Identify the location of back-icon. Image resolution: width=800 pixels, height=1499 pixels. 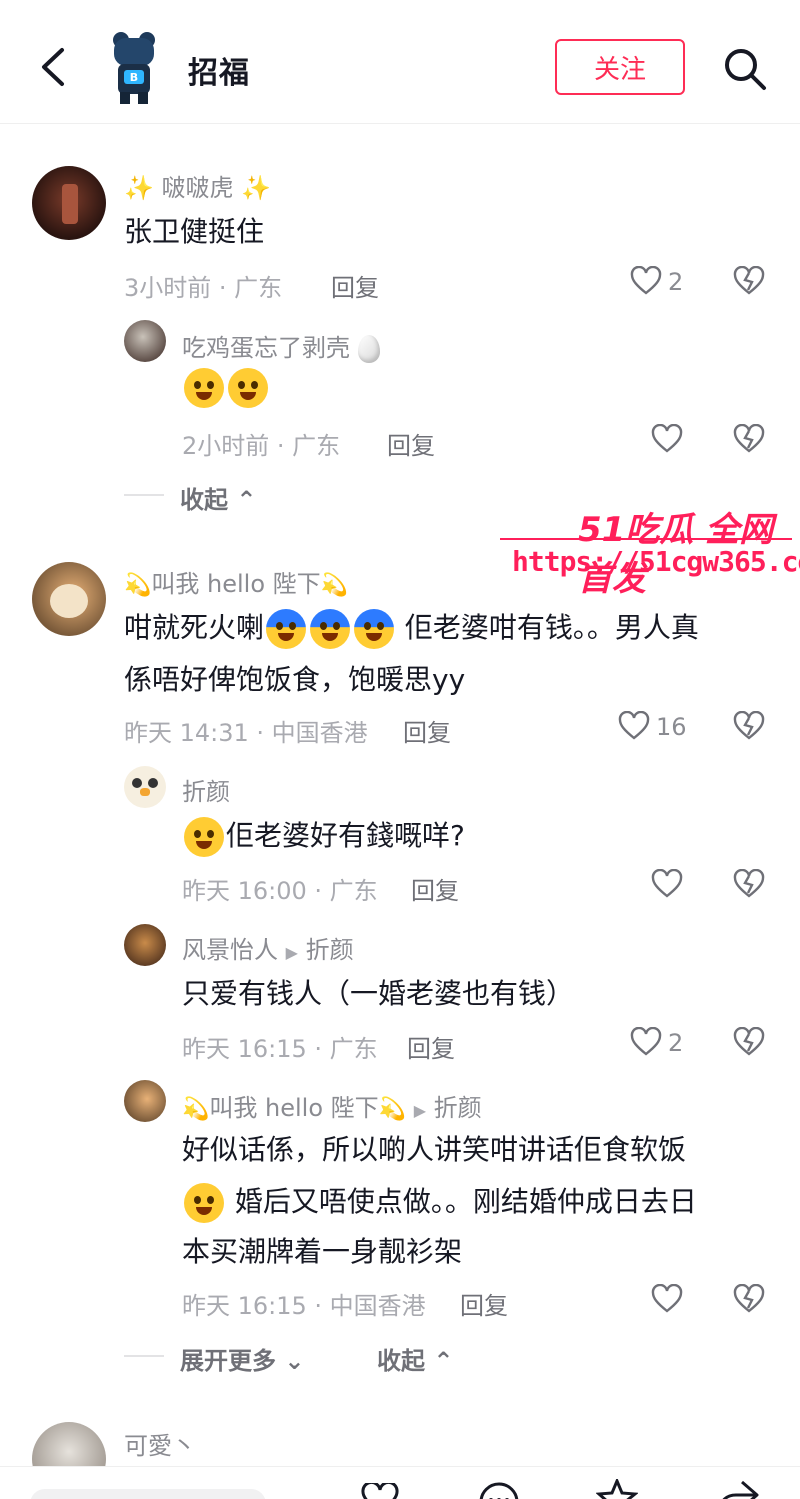
(54, 67).